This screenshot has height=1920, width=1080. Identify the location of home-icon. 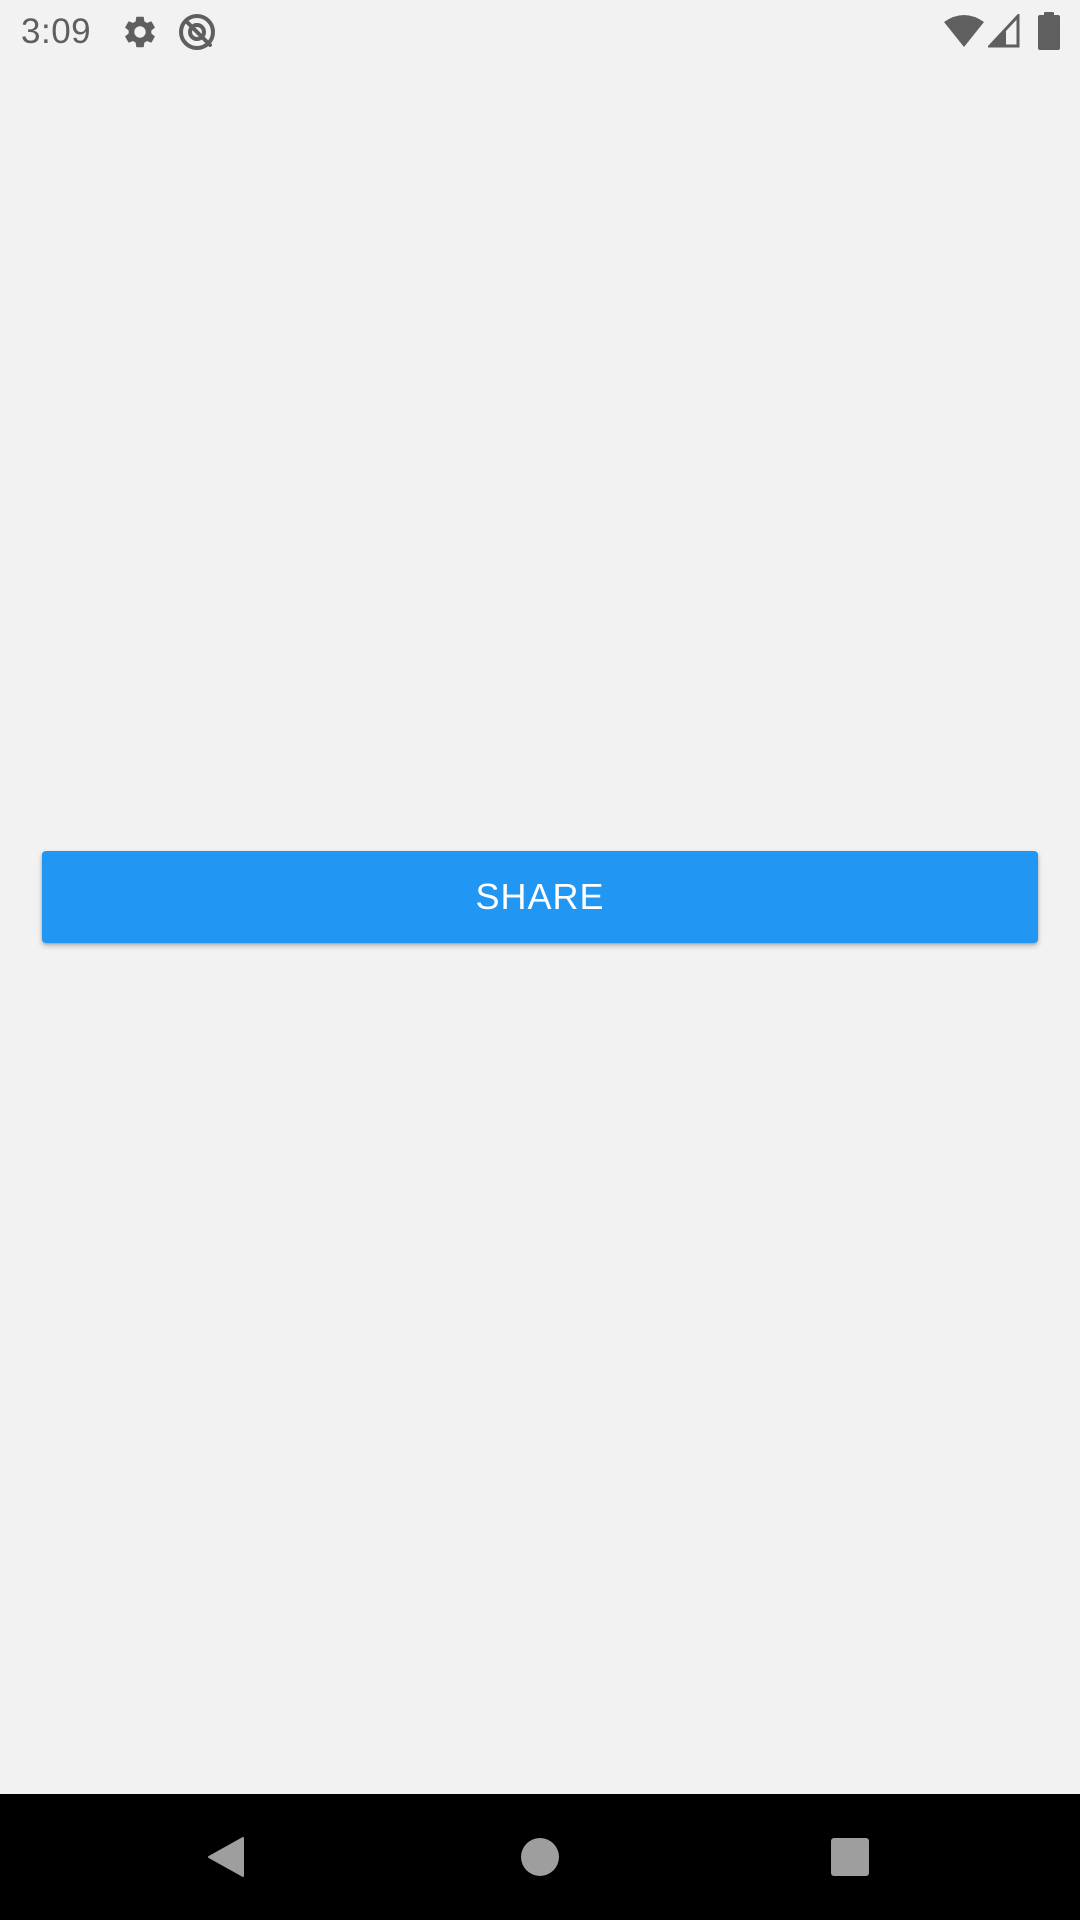
(540, 1857).